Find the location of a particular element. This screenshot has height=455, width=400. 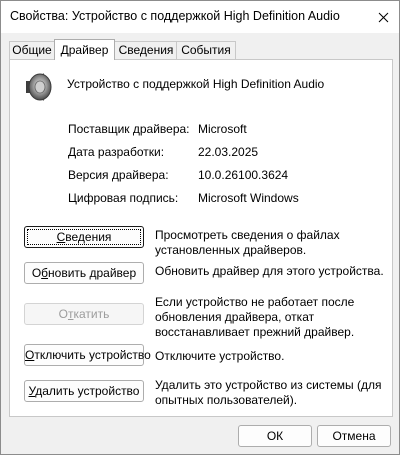

uninstall-device-button: Удалить устройство is located at coordinates (84, 391).